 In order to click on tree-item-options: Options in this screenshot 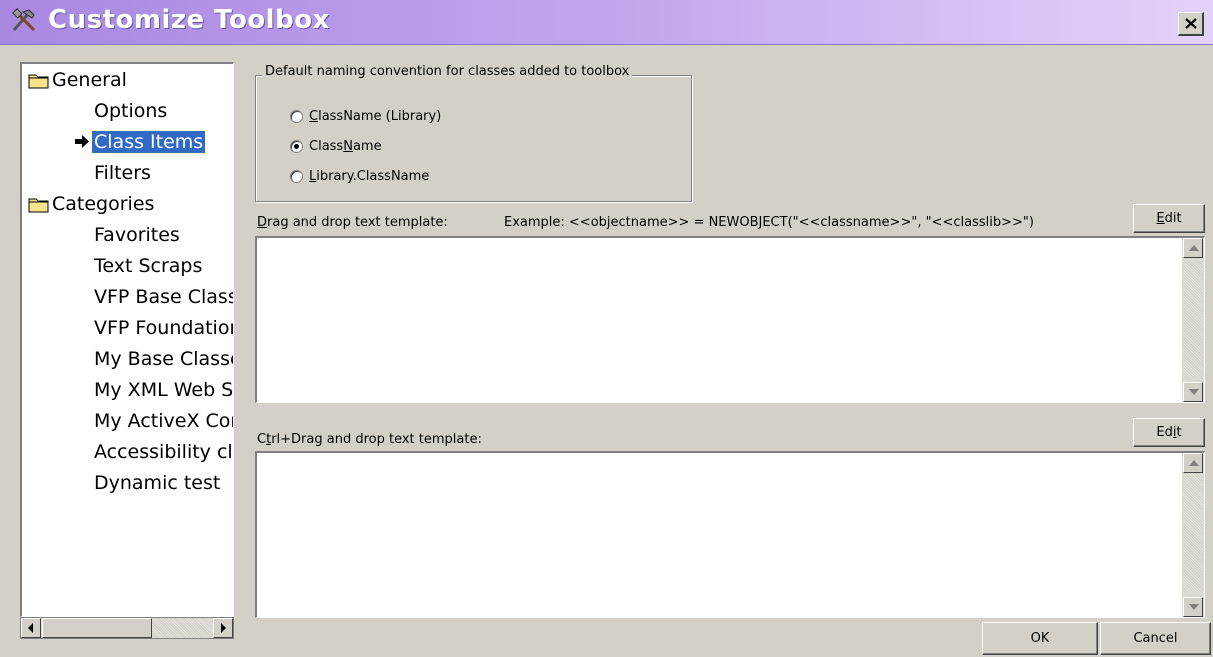, I will do `click(130, 111)`.